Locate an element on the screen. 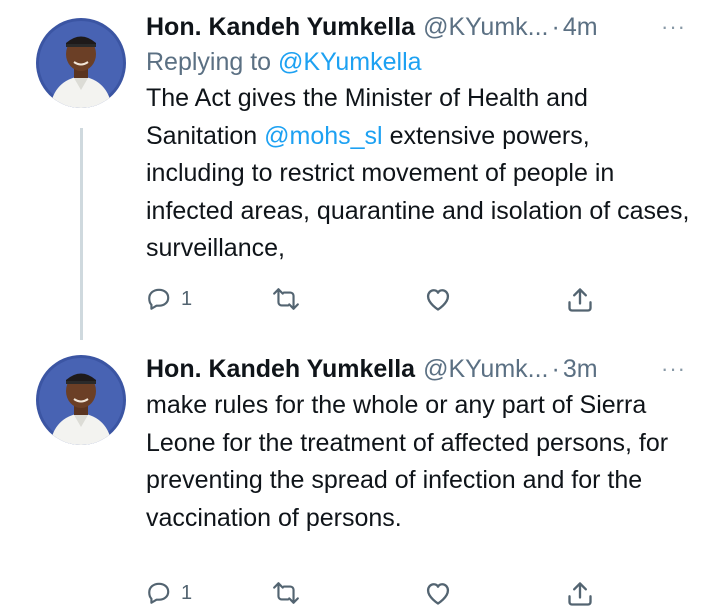 This screenshot has width=720, height=615. timestamp: 3m is located at coordinates (580, 369).